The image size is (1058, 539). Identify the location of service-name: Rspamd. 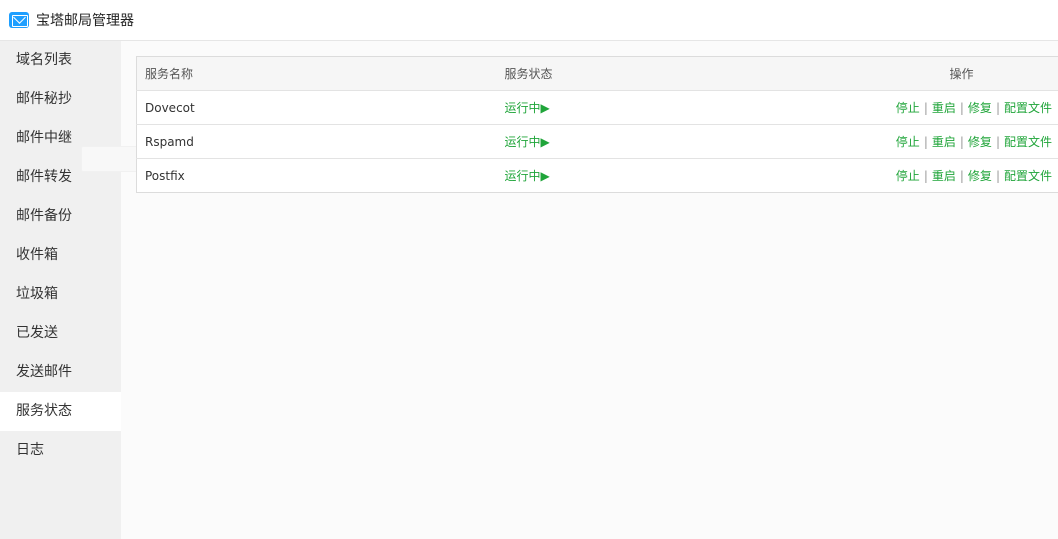
(320, 141).